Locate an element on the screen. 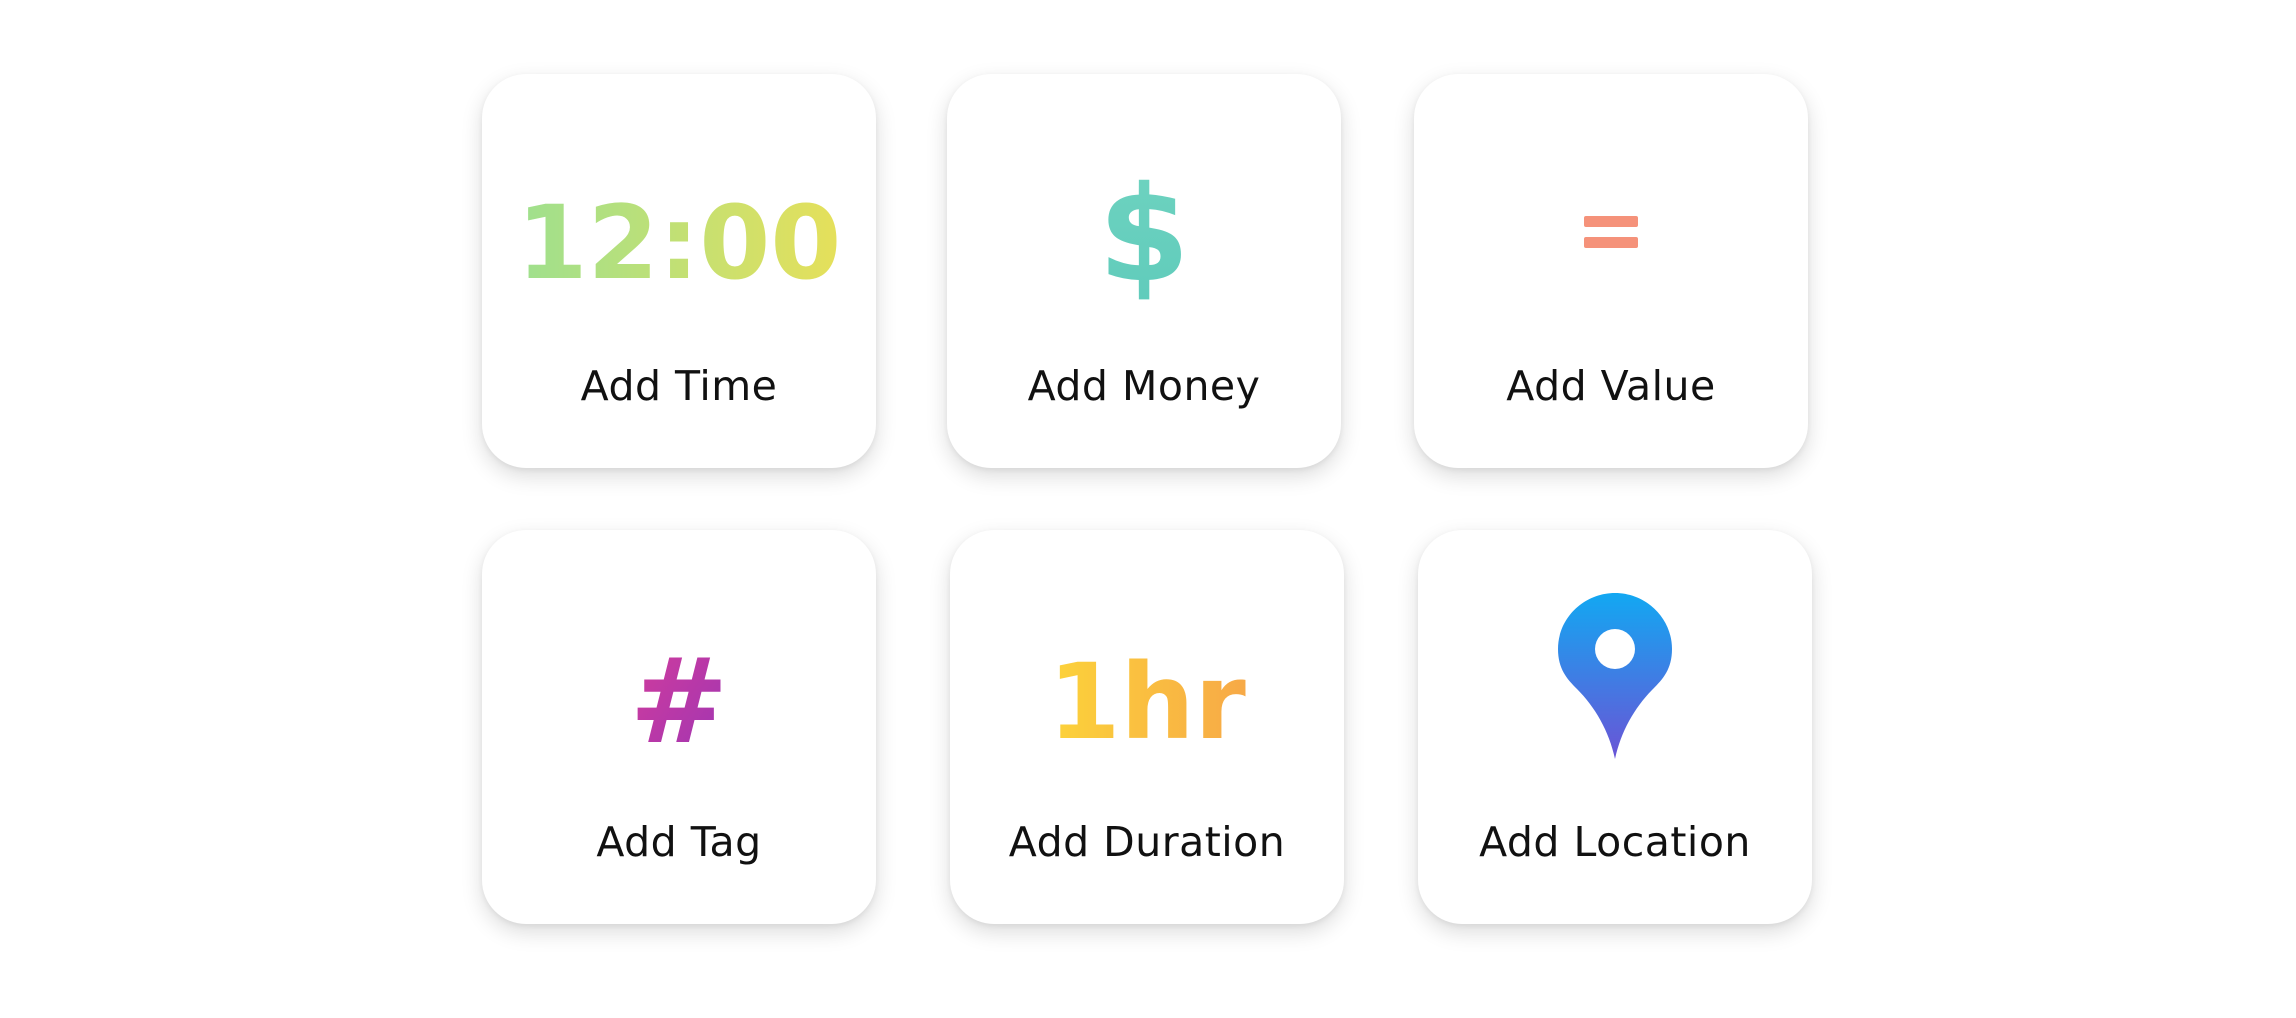  add-value-button: Add Value is located at coordinates (1611, 271).